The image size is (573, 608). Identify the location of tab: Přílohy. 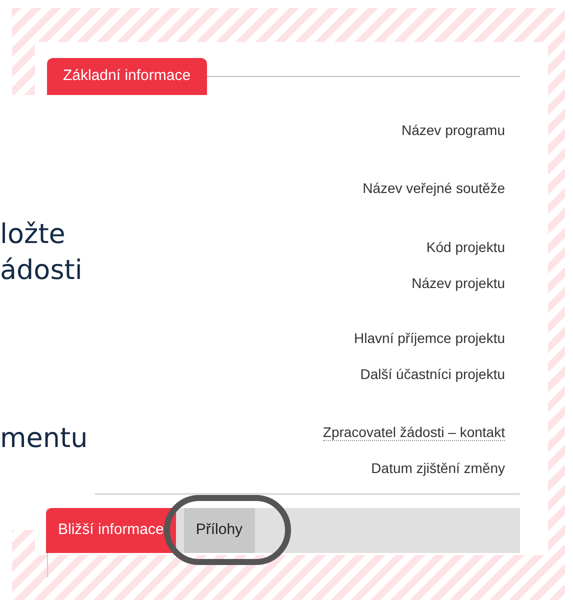
(219, 530).